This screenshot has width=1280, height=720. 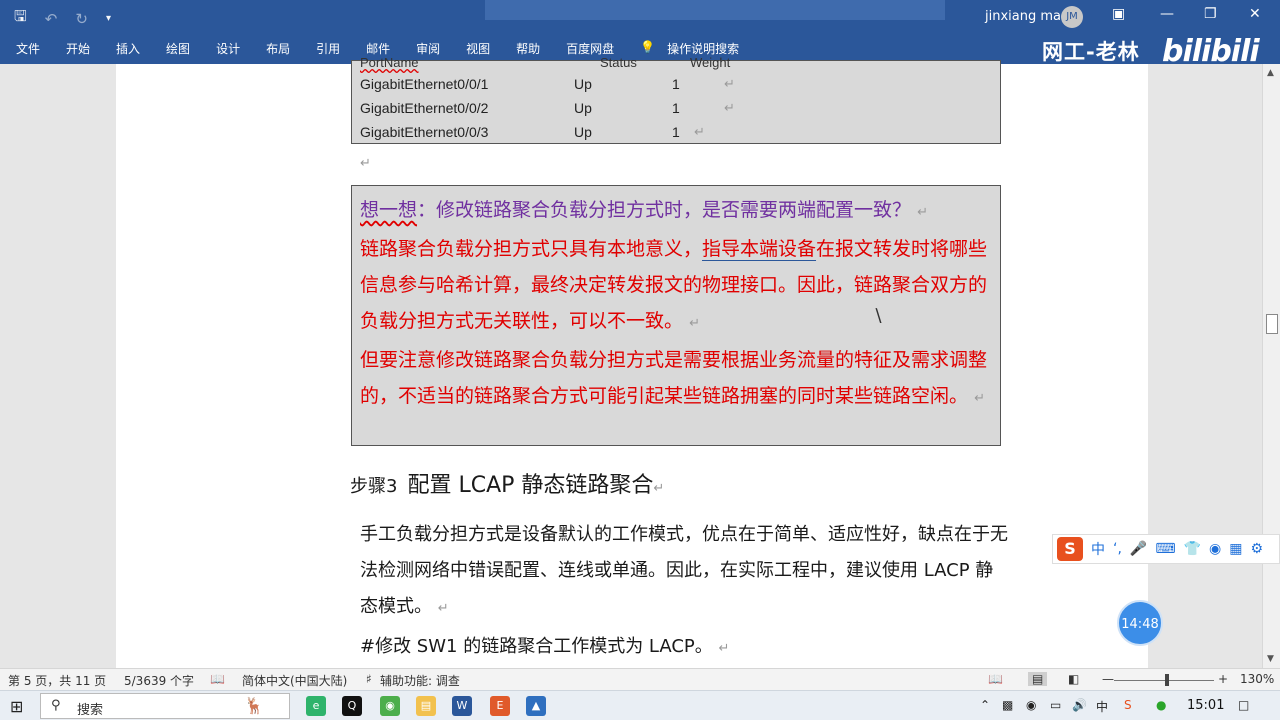 I want to click on tab-home: 开始, so click(x=78, y=48).